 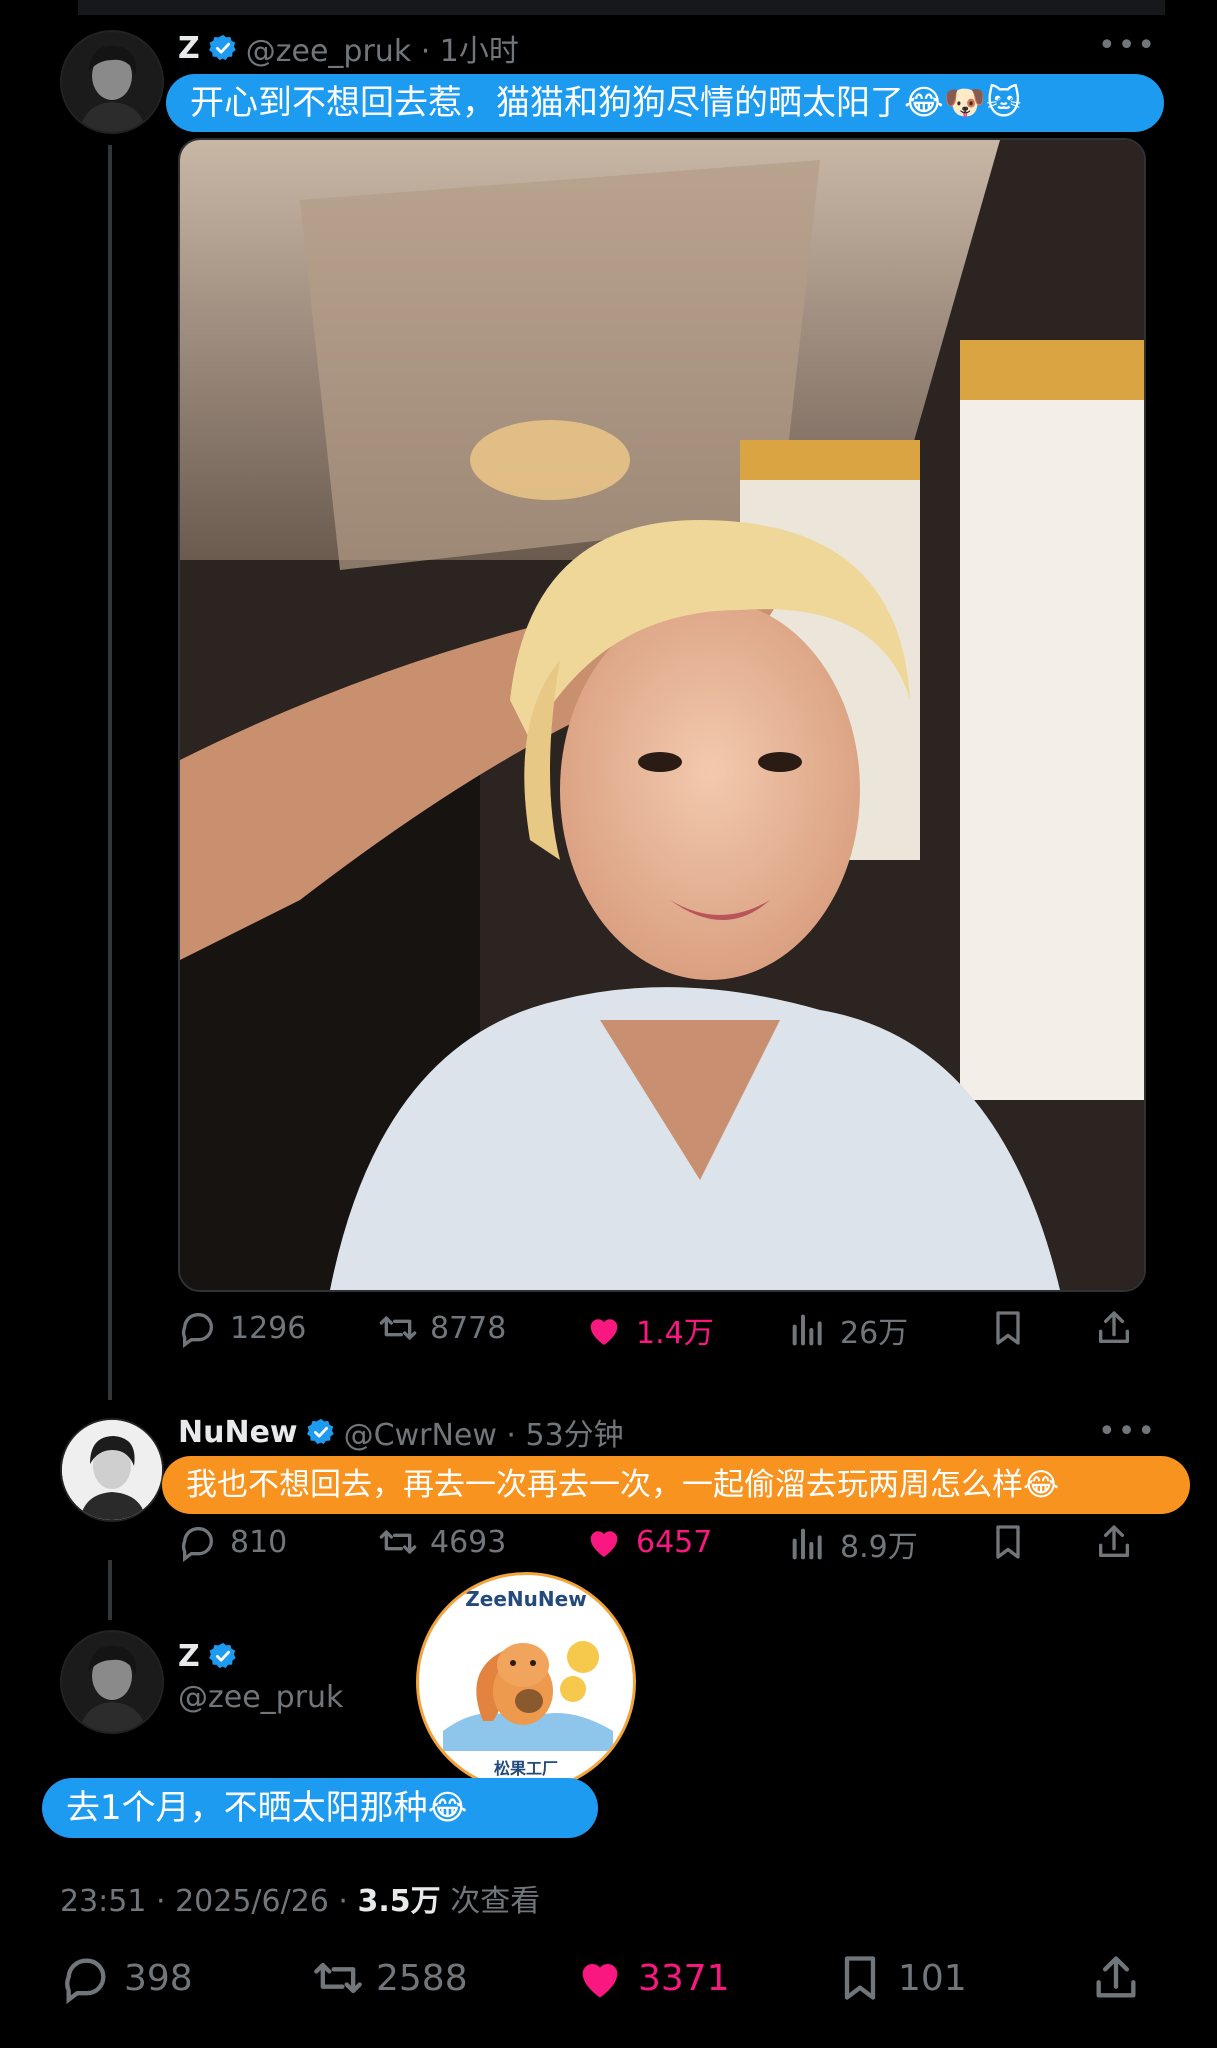 I want to click on top-bar, so click(x=621, y=7).